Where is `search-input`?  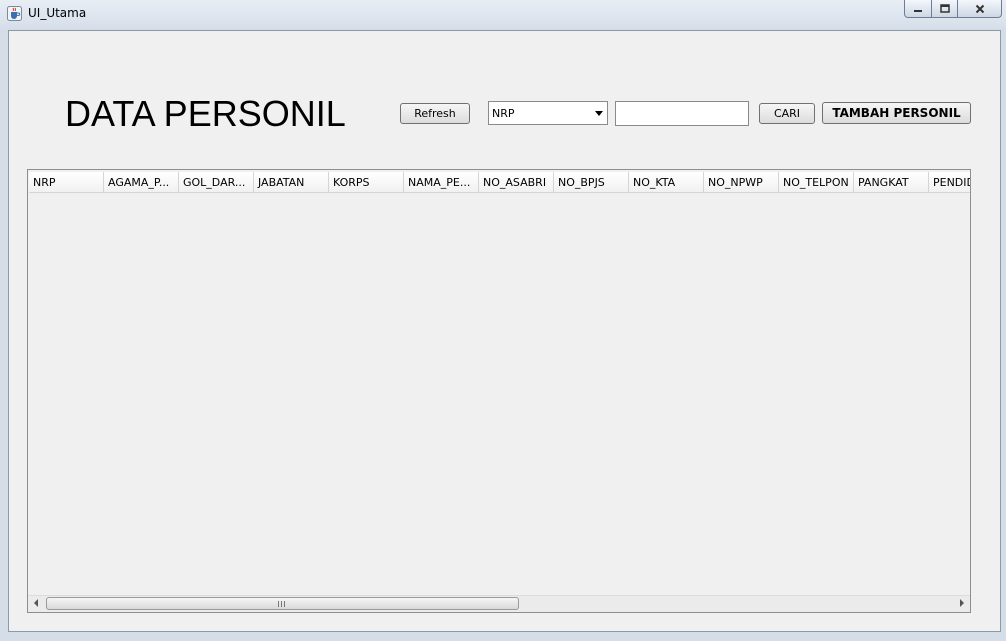 search-input is located at coordinates (682, 113).